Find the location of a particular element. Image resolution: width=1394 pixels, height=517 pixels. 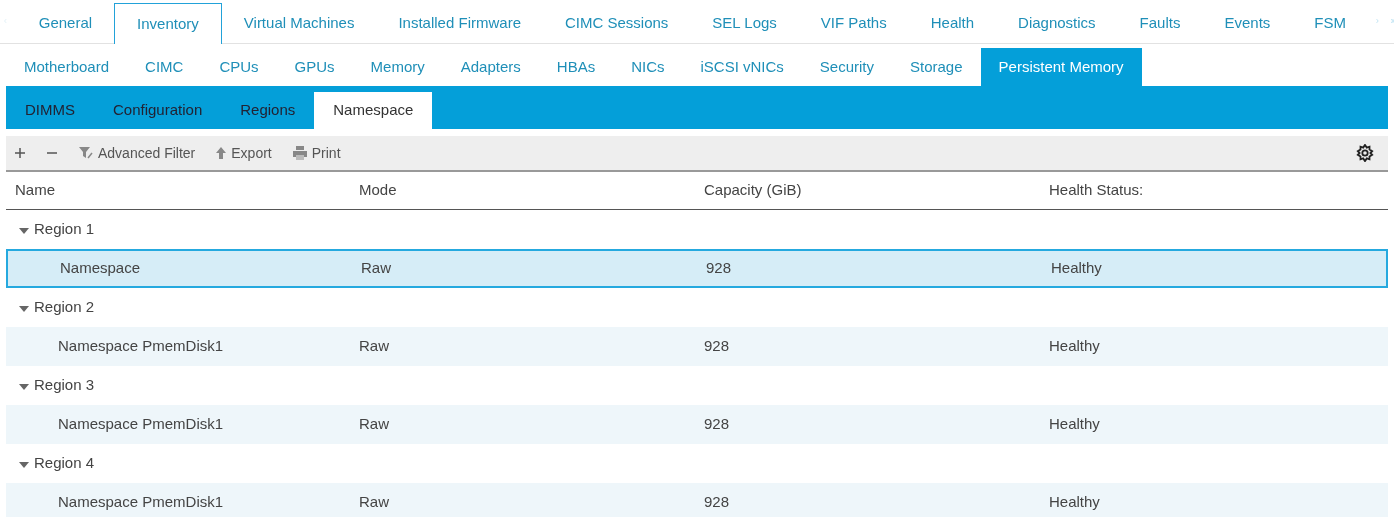

tab: Memory is located at coordinates (397, 67).